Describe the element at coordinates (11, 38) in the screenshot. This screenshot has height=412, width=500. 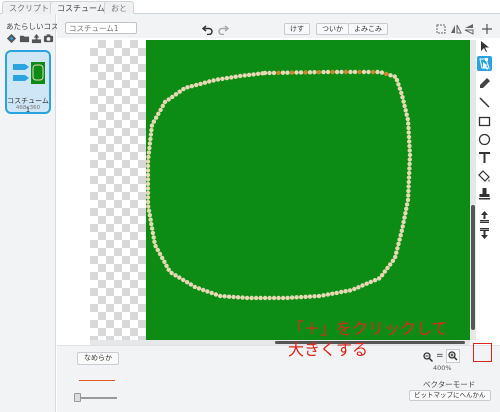
I see `paint-brush-icon` at that location.